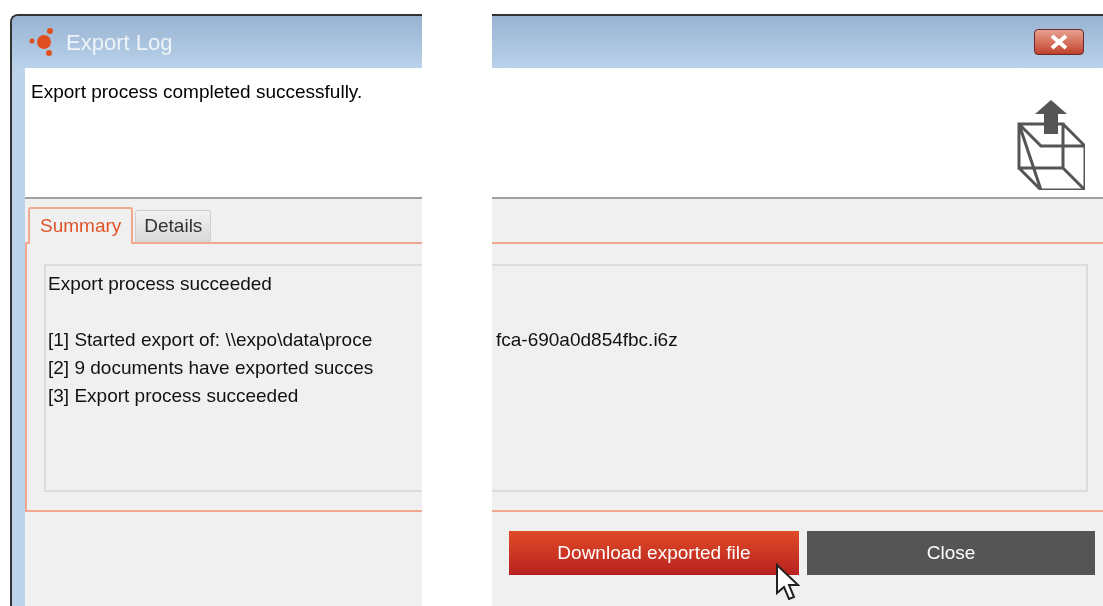 Image resolution: width=1103 pixels, height=606 pixels. I want to click on close-button: Close, so click(951, 553).